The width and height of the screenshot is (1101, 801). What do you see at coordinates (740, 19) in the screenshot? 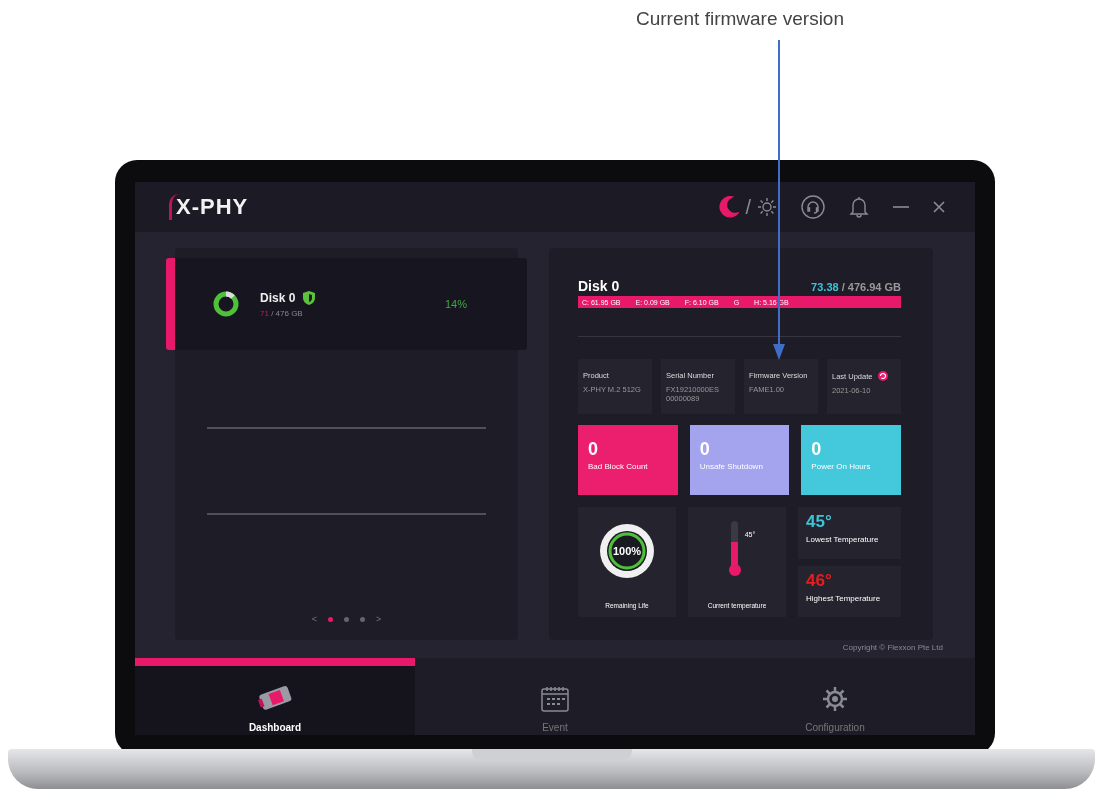
I see `annotation-text: Current firmware version` at bounding box center [740, 19].